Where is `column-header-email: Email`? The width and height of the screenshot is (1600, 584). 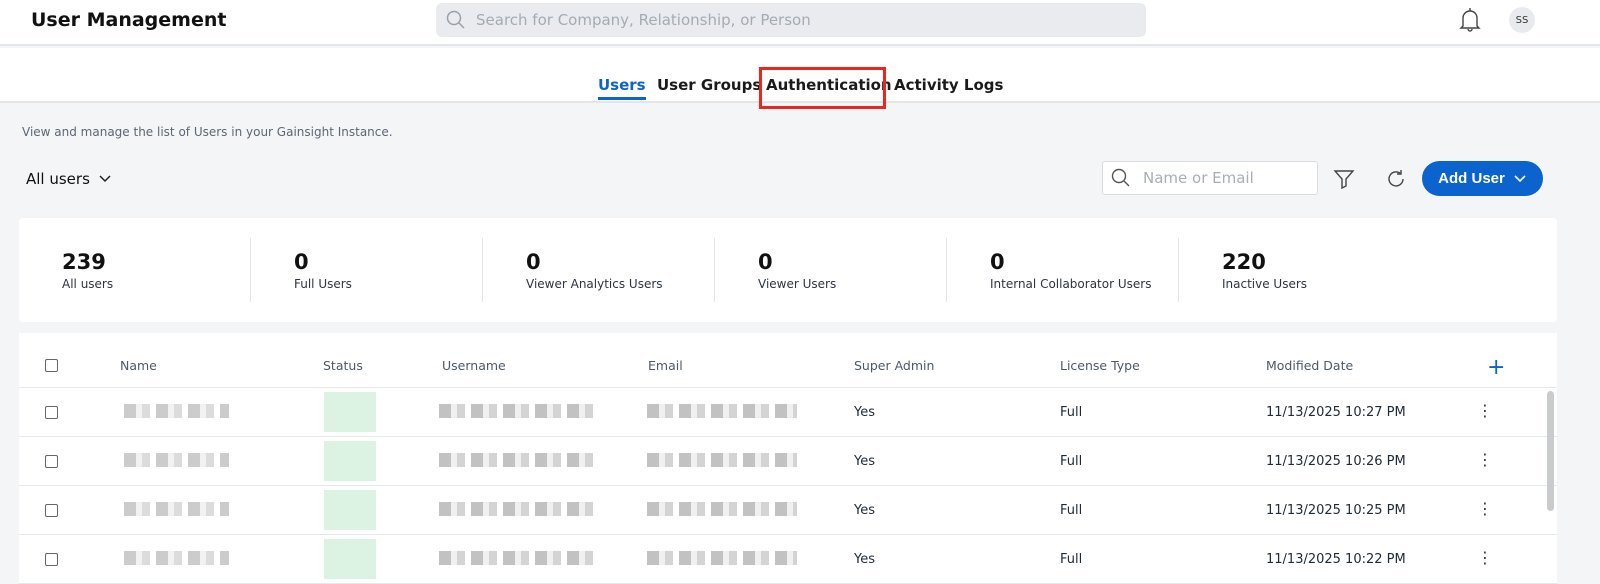 column-header-email: Email is located at coordinates (665, 365).